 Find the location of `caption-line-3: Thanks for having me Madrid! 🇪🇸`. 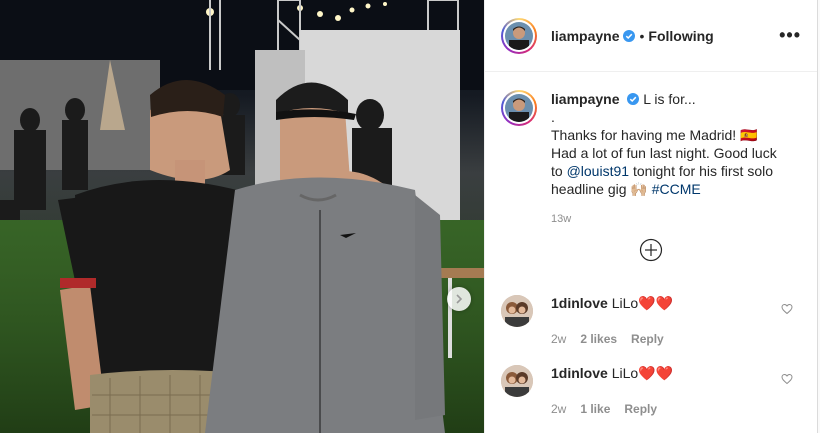

caption-line-3: Thanks for having me Madrid! 🇪🇸 is located at coordinates (654, 135).